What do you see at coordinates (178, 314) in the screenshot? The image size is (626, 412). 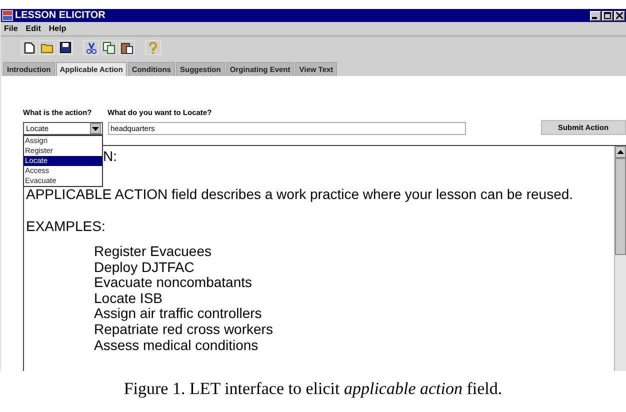 I see `example-item: Assign air traffic controllers` at bounding box center [178, 314].